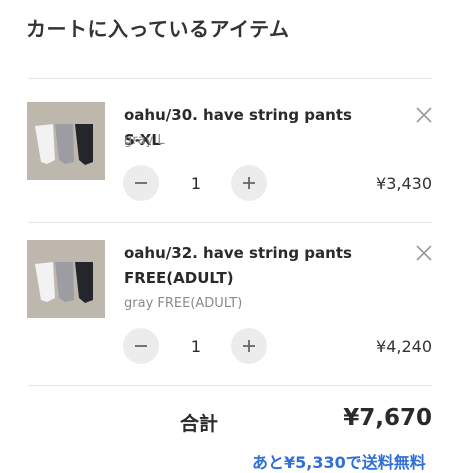  What do you see at coordinates (404, 346) in the screenshot?
I see `item-price: ¥4,240` at bounding box center [404, 346].